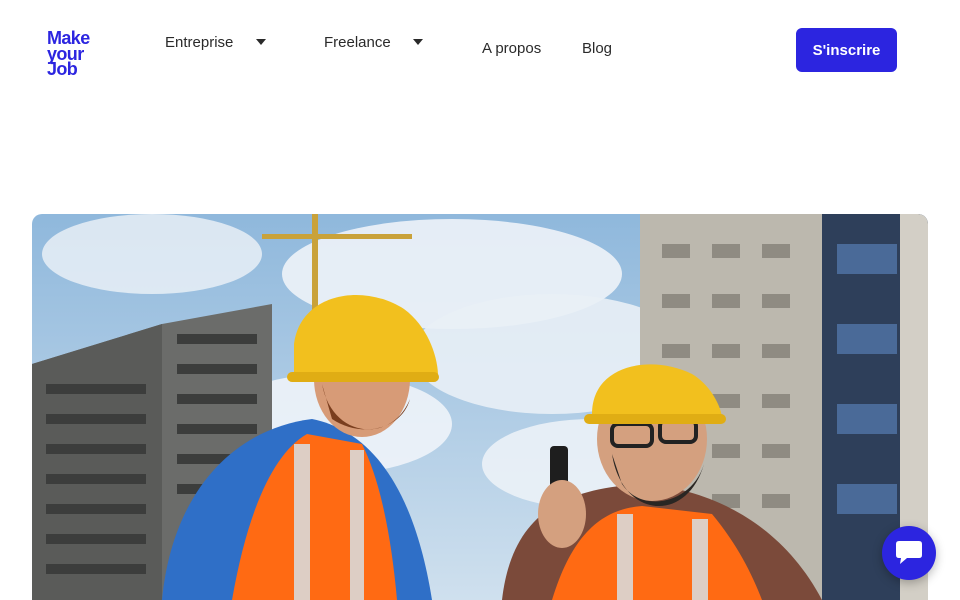  I want to click on logo: Make your Job, so click(78, 54).